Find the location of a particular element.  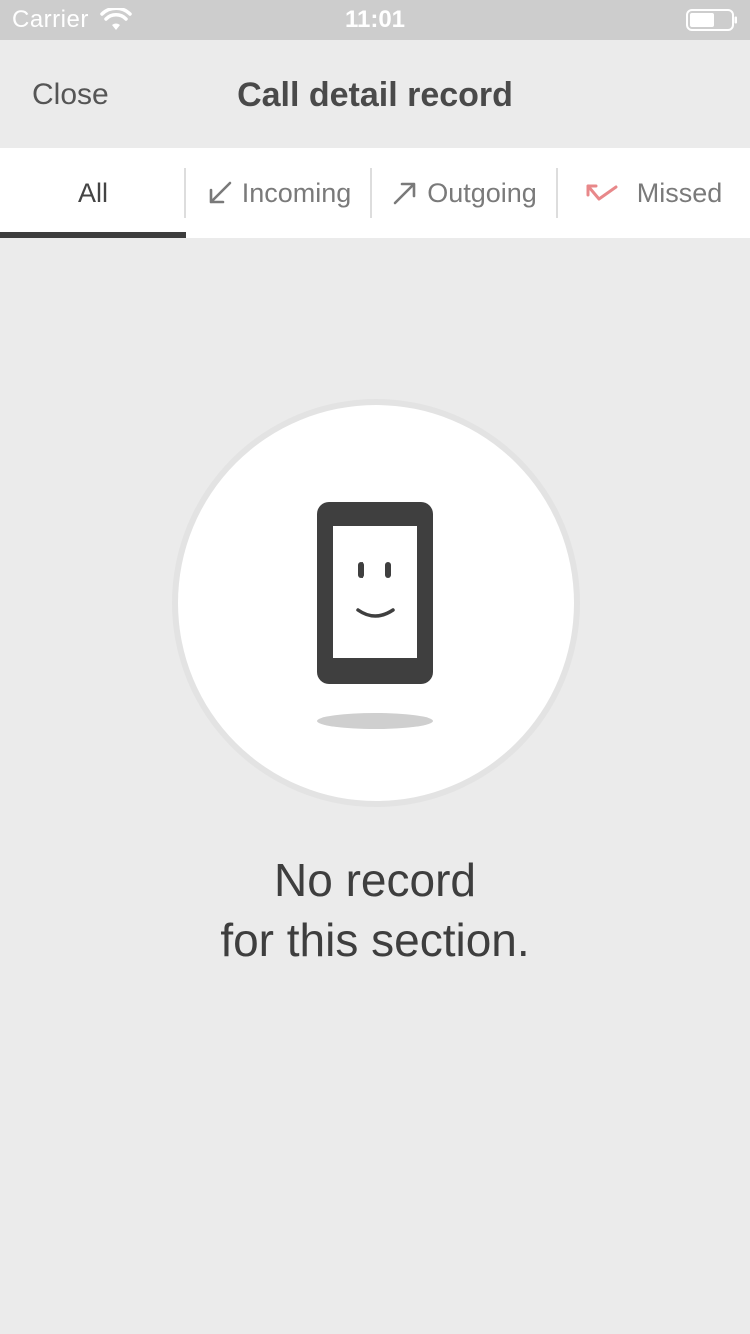

missed-call-icon is located at coordinates (602, 192).